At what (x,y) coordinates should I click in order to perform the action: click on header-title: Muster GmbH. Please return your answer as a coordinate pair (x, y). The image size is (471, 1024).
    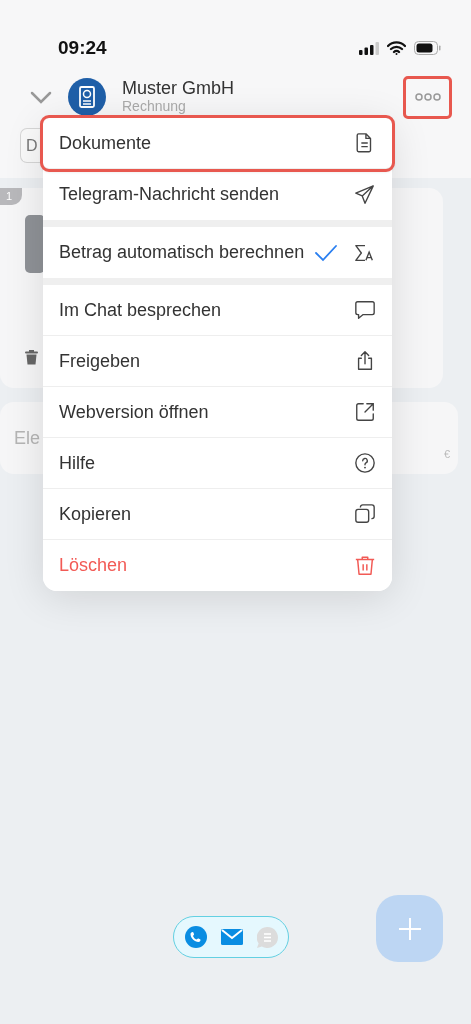
    Looking at the image, I should click on (179, 89).